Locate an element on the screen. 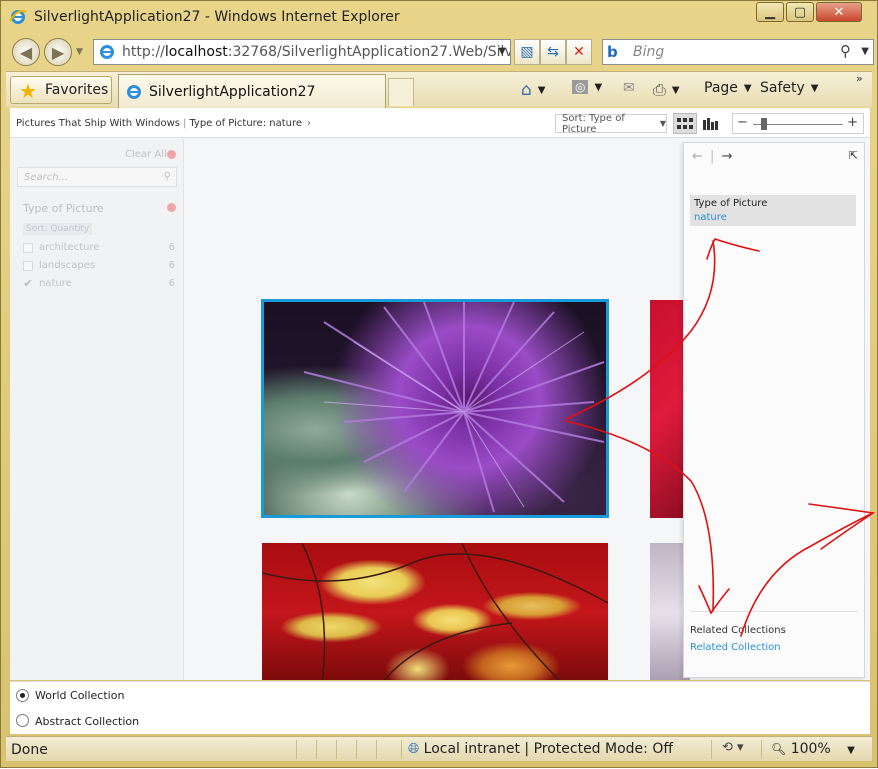 Image resolution: width=878 pixels, height=769 pixels. print-dropdown-icon: ▼ is located at coordinates (676, 90).